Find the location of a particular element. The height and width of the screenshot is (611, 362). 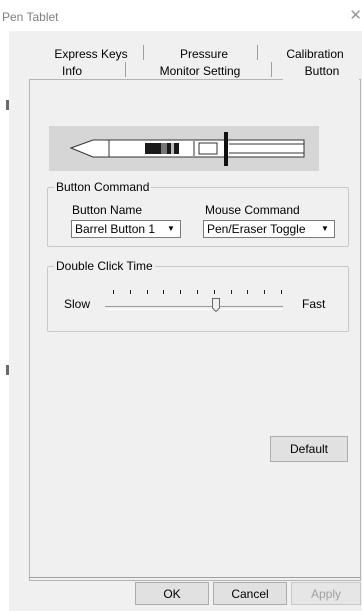

ok-button: OK is located at coordinates (172, 593).